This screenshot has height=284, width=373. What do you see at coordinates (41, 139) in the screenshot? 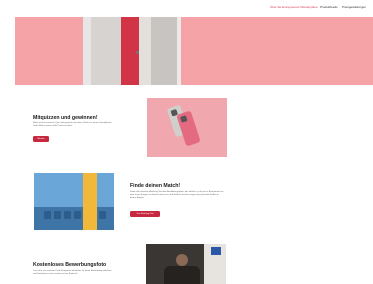
I see `quiz-button: Mitraten` at bounding box center [41, 139].